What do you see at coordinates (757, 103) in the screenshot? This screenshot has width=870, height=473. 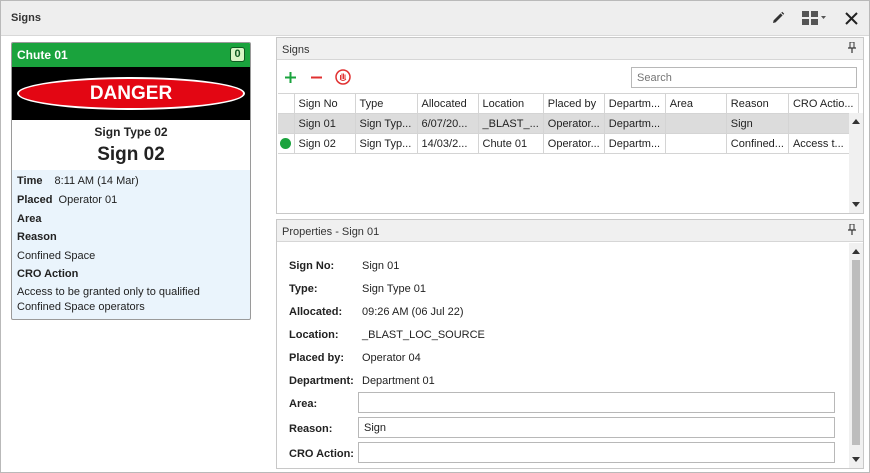 I see `column-header-reason: Reason` at bounding box center [757, 103].